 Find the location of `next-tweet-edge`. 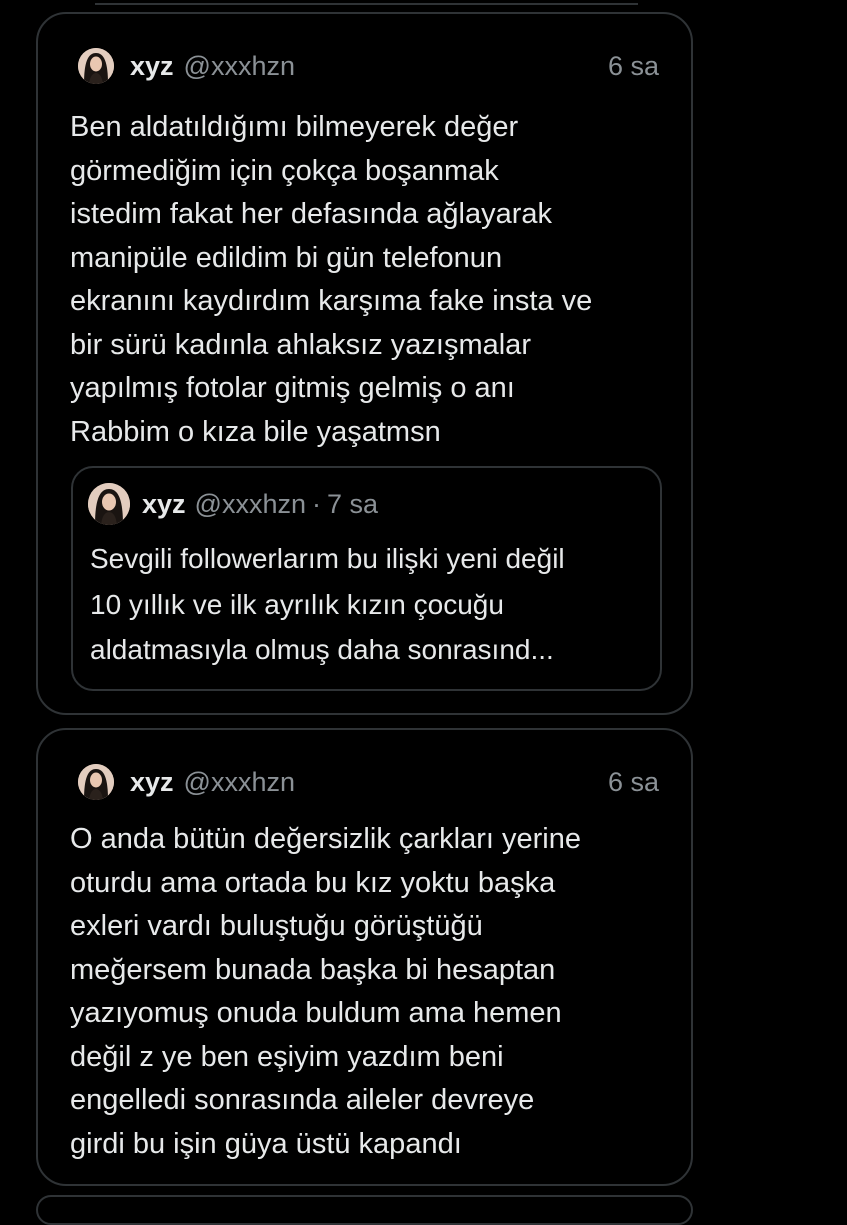

next-tweet-edge is located at coordinates (364, 1210).